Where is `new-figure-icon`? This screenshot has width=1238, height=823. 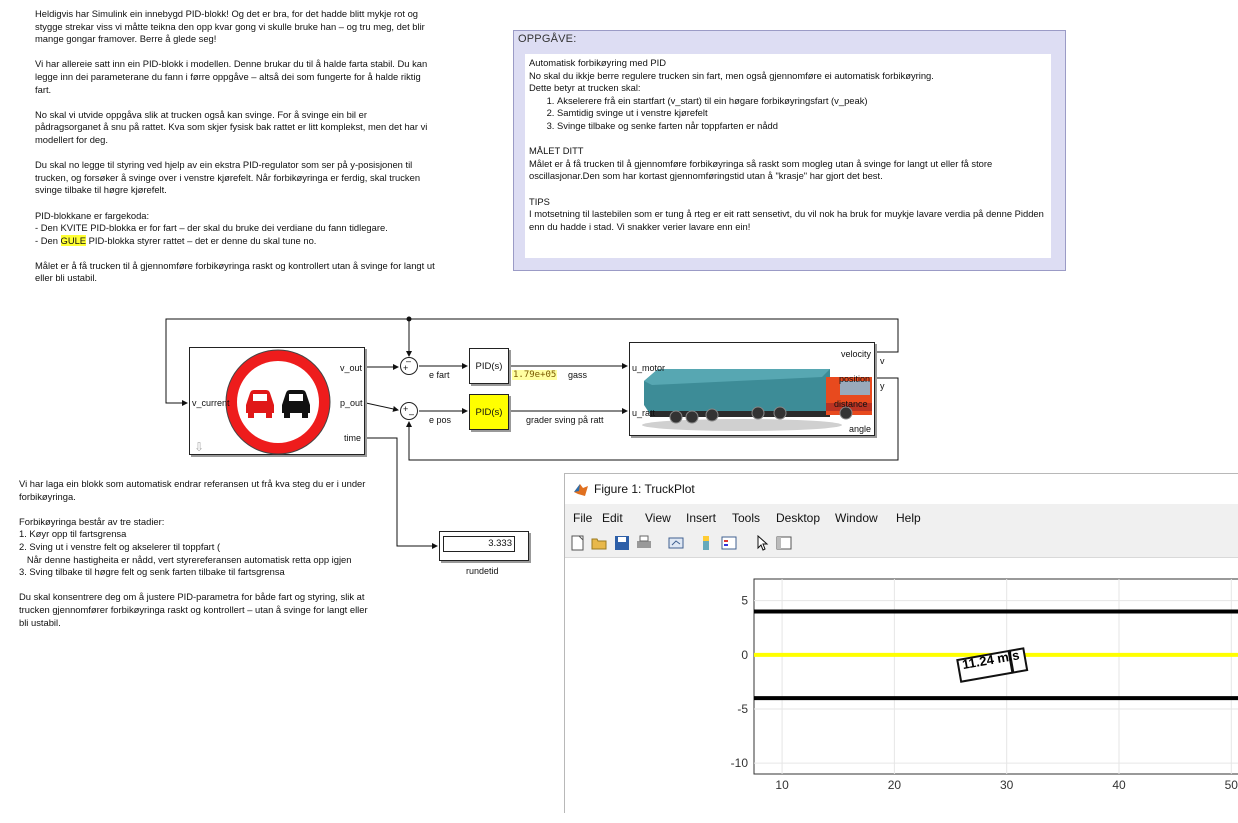 new-figure-icon is located at coordinates (578, 543).